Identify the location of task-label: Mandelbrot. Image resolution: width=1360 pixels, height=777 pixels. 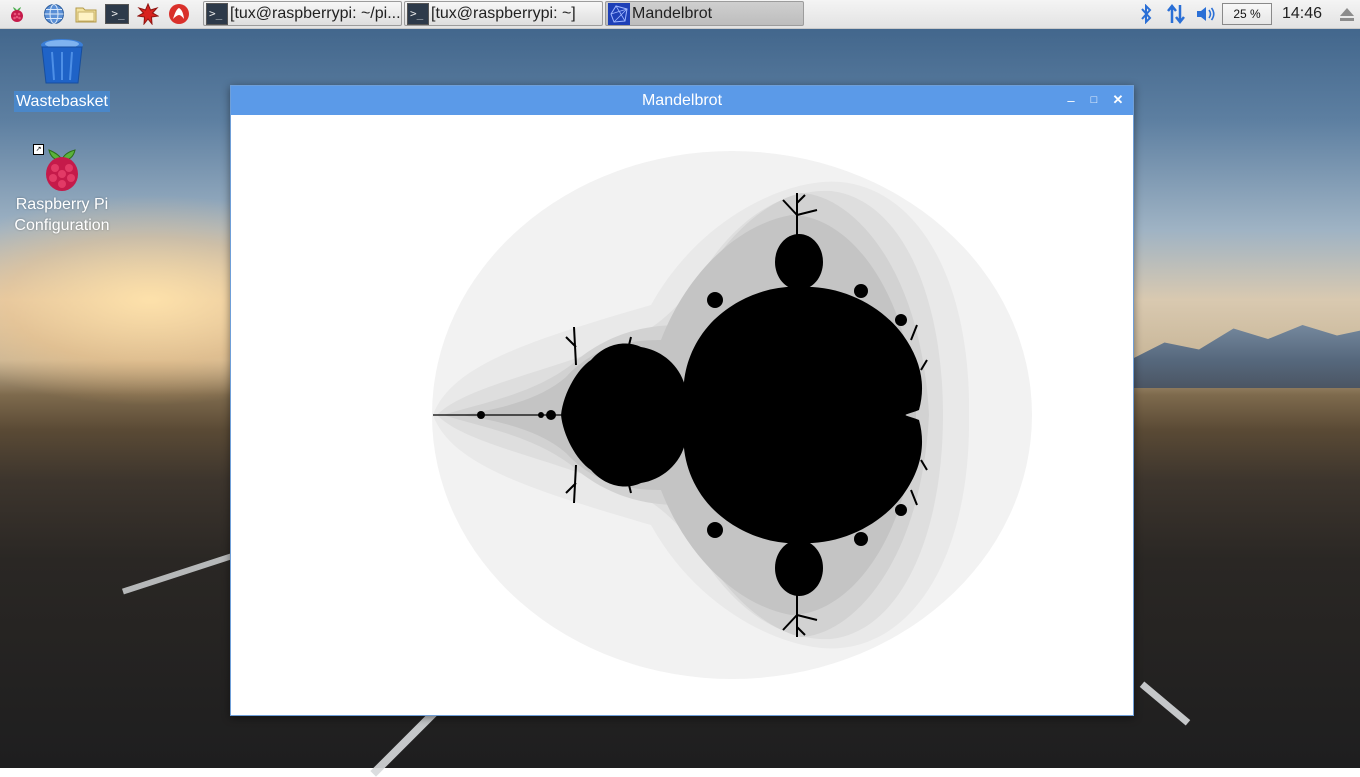
(672, 13).